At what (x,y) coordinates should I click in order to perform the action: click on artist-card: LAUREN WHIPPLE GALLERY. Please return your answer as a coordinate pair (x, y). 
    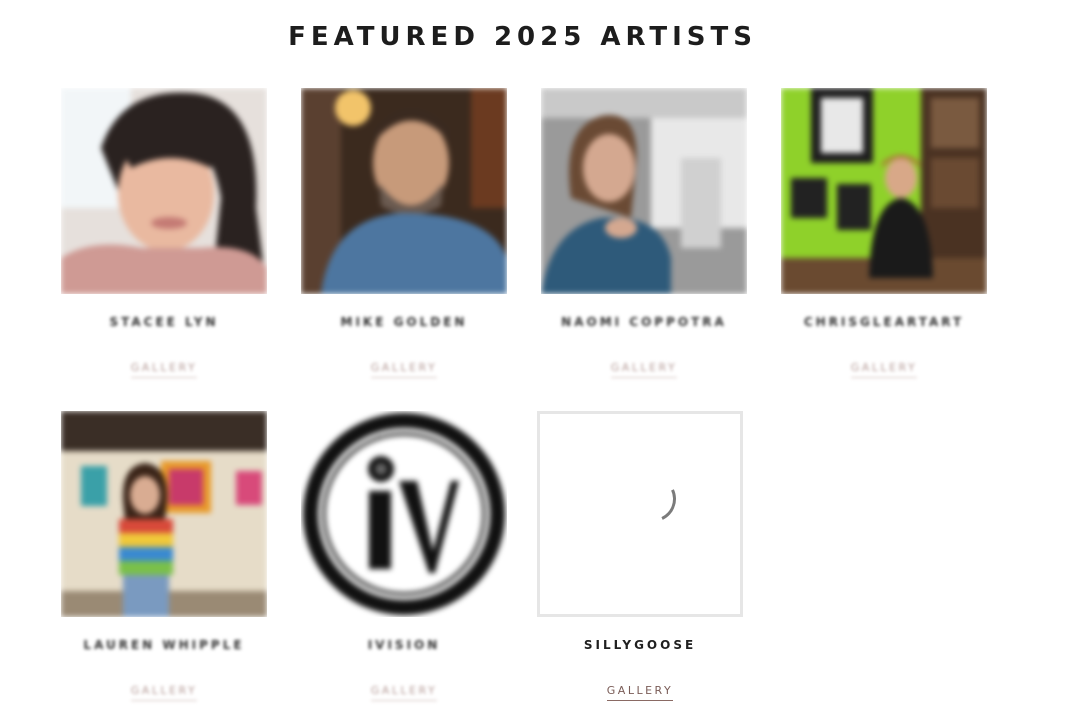
    Looking at the image, I should click on (164, 556).